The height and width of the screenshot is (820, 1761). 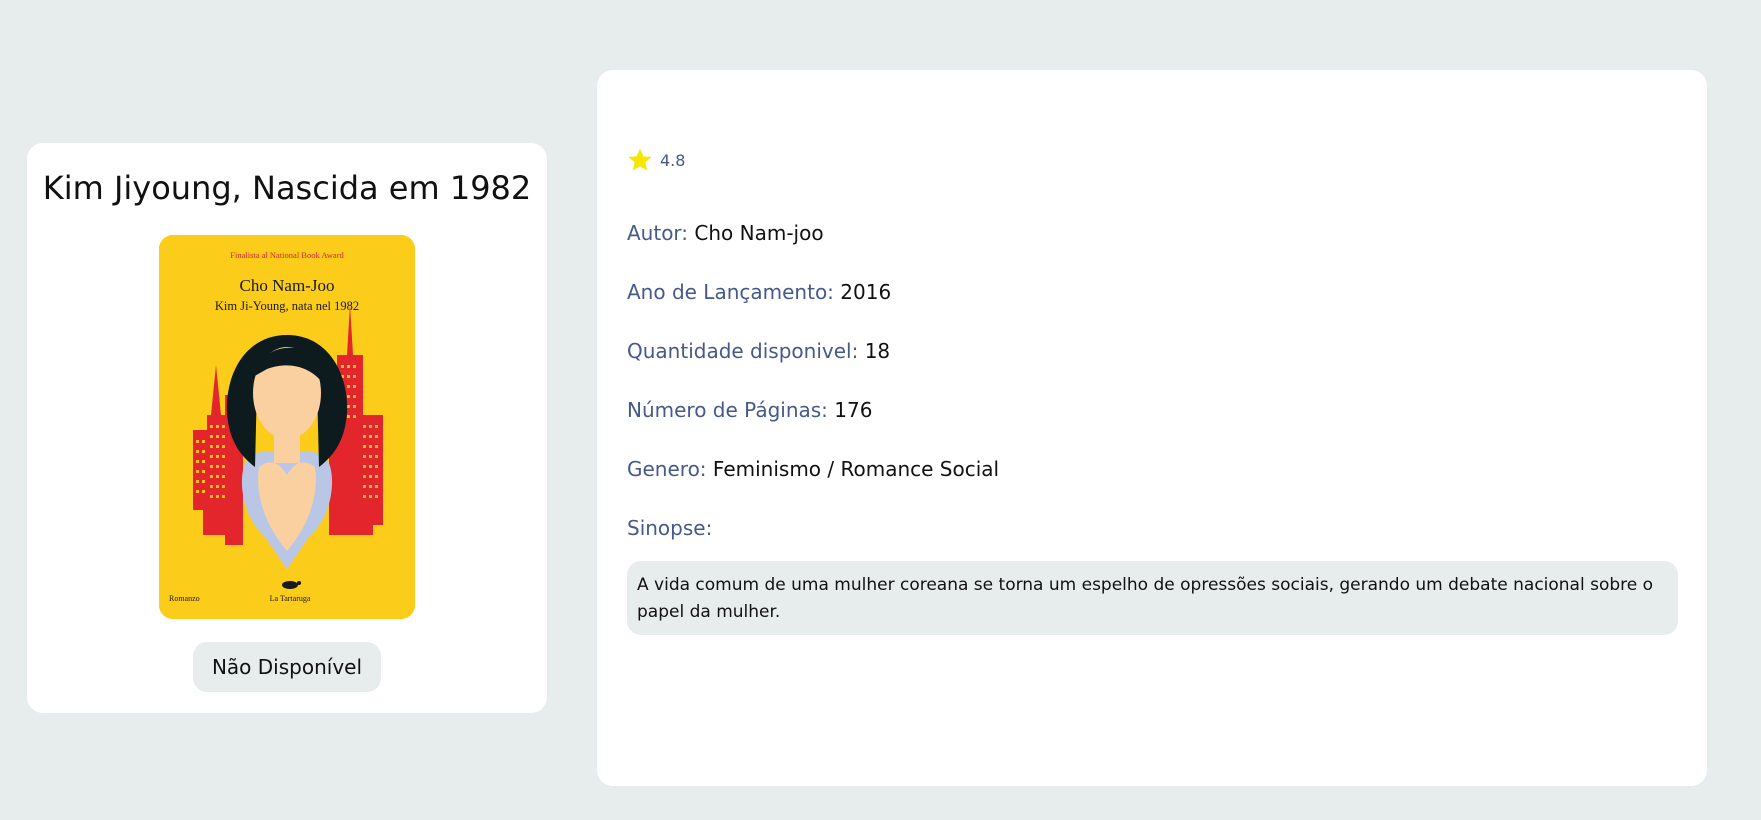 I want to click on quantity-label: Quantidade disponivel:, so click(x=743, y=351).